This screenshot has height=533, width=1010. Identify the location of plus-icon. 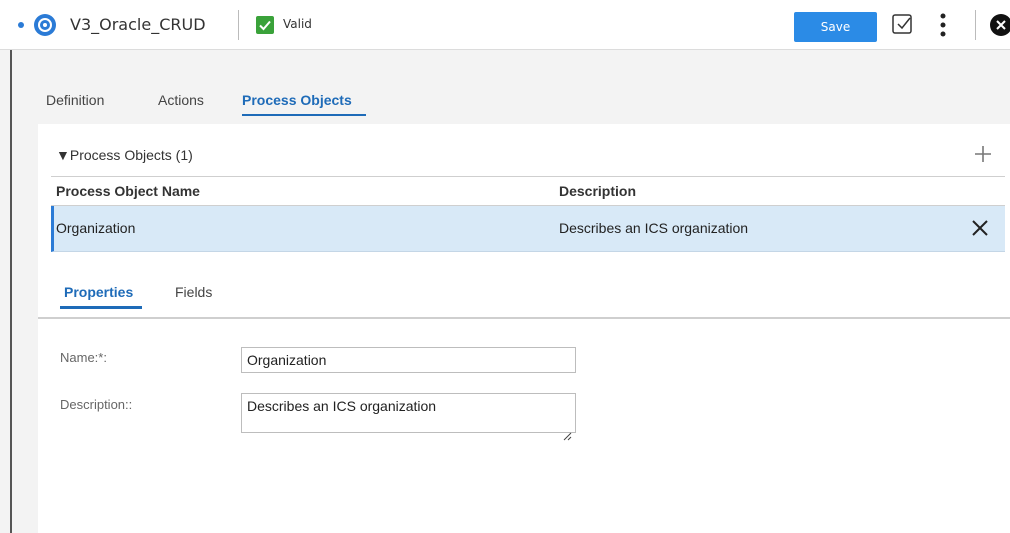
(983, 154).